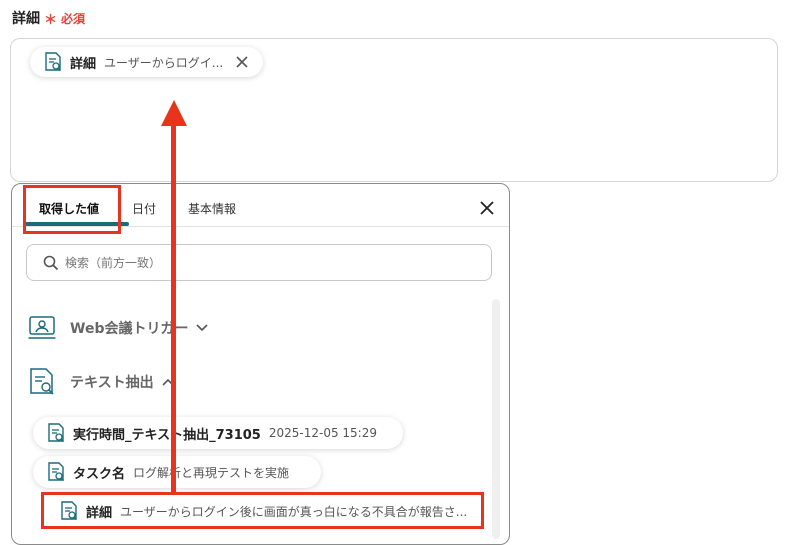 Image resolution: width=788 pixels, height=545 pixels. I want to click on chevron-down-icon, so click(202, 328).